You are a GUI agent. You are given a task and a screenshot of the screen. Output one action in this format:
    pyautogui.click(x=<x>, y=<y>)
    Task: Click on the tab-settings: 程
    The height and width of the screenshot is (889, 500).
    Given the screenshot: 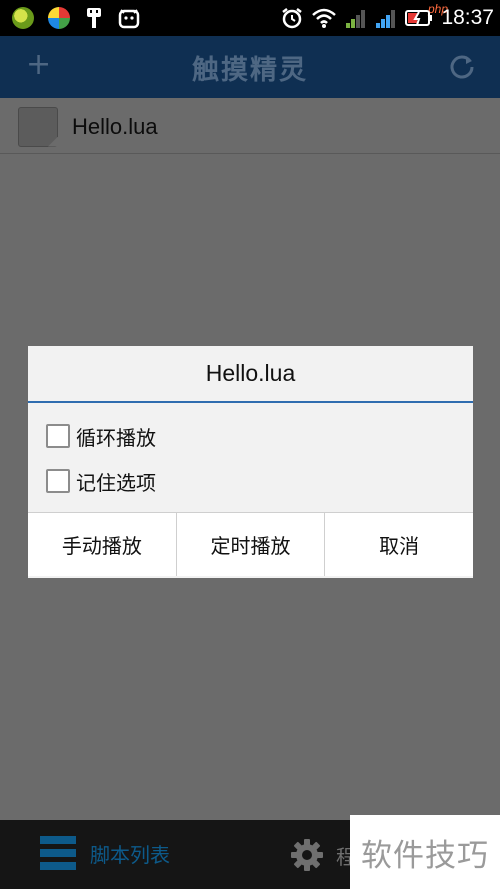 What is the action you would take?
    pyautogui.click(x=323, y=855)
    